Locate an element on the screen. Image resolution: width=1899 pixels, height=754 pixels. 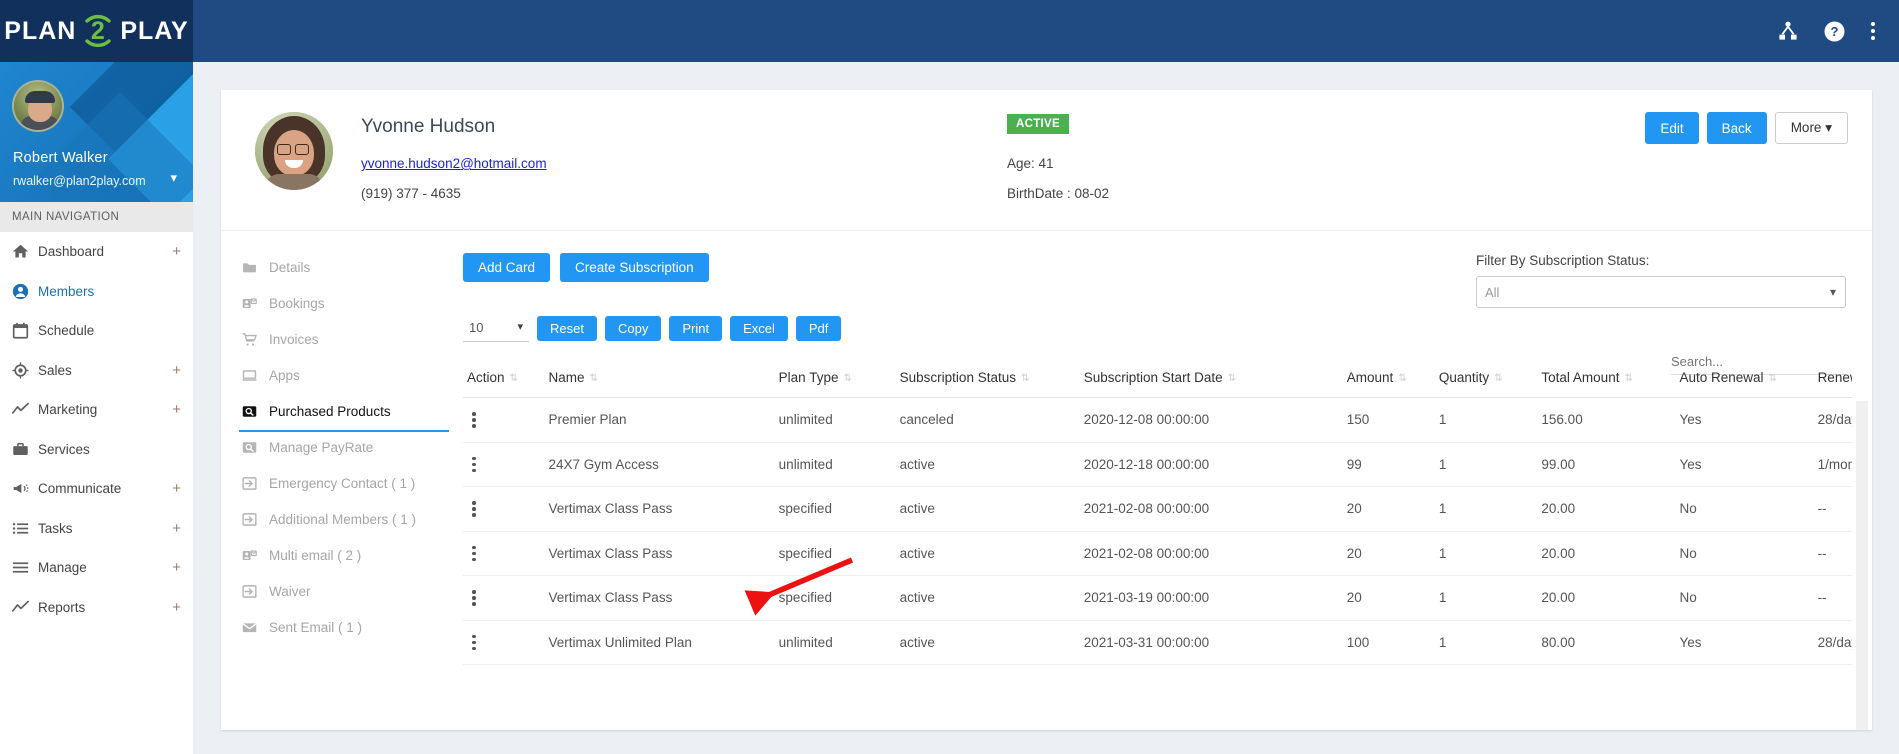
copy-button: Copy is located at coordinates (633, 328).